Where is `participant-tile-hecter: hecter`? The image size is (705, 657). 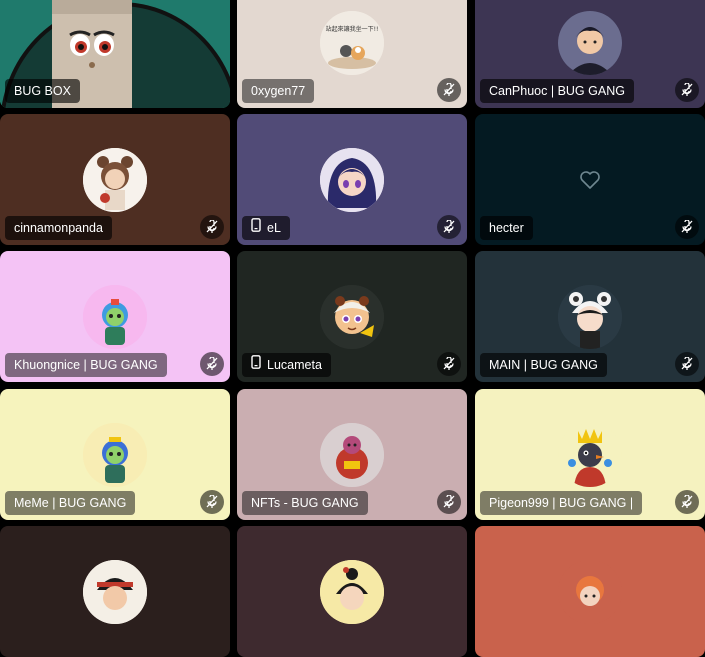
participant-tile-hecter: hecter is located at coordinates (590, 179).